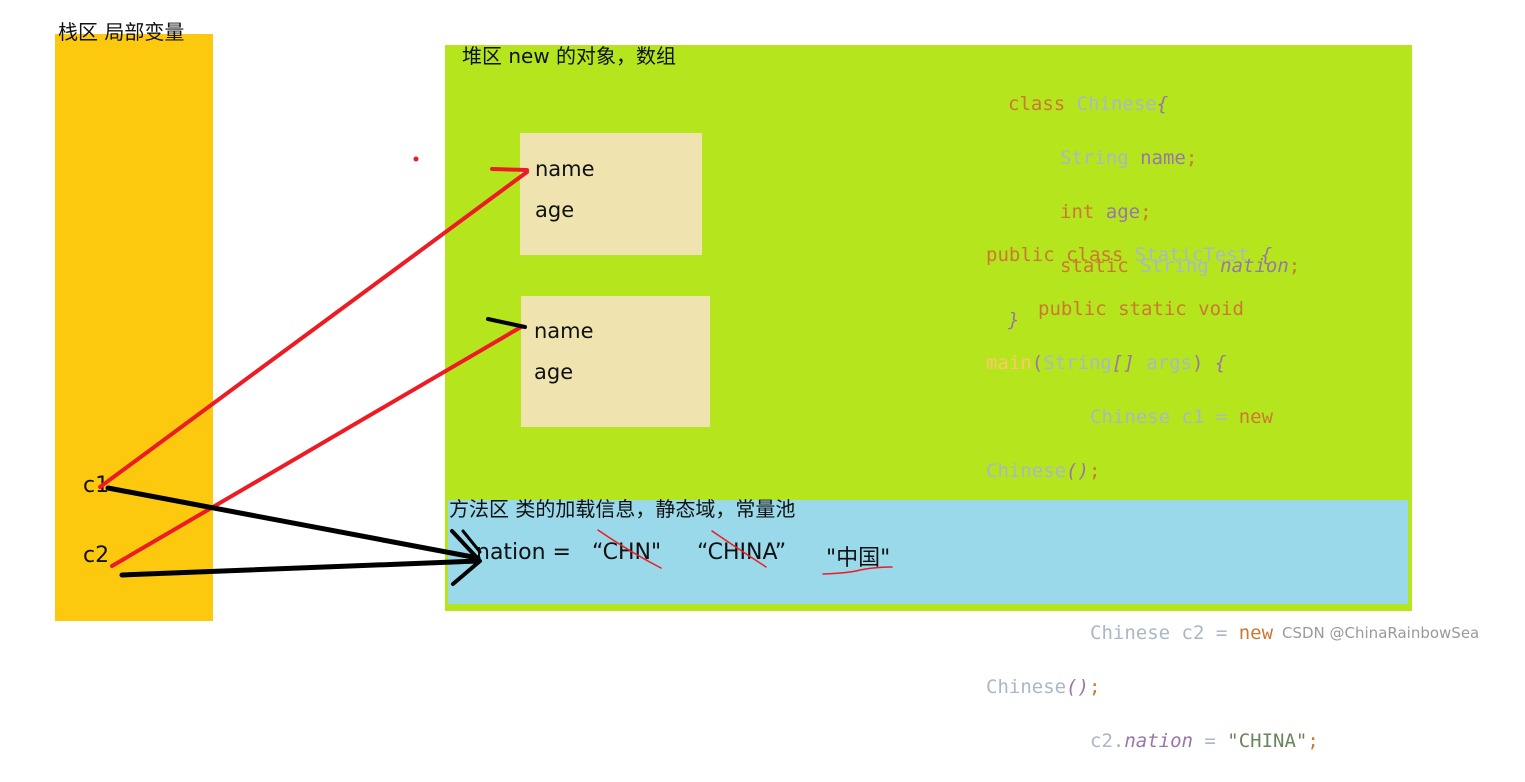  I want to click on code-line: public class StaticTest {, so click(1129, 255).